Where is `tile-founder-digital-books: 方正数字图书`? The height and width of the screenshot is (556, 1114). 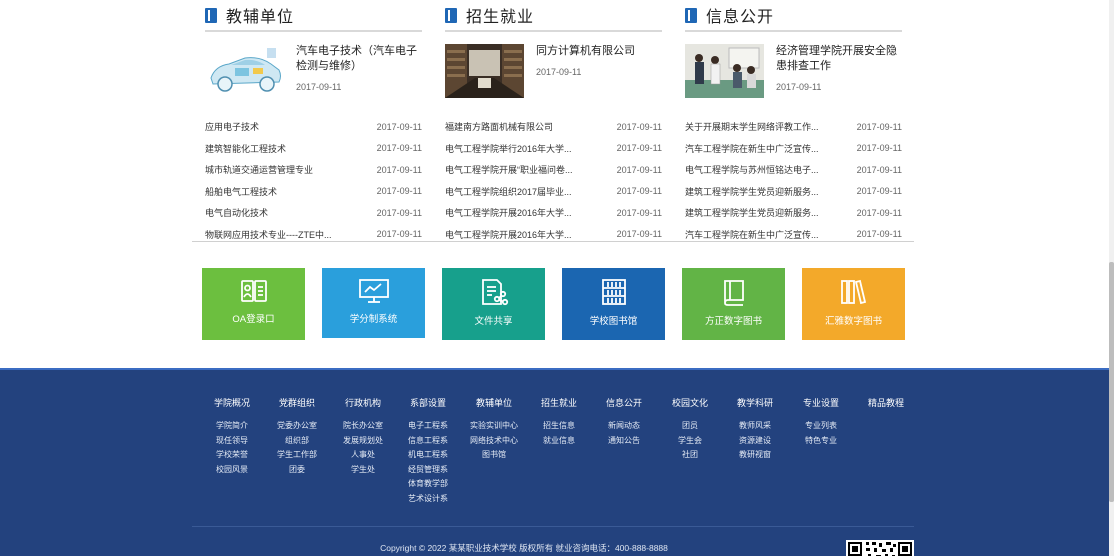
tile-founder-digital-books: 方正数字图书 is located at coordinates (733, 304).